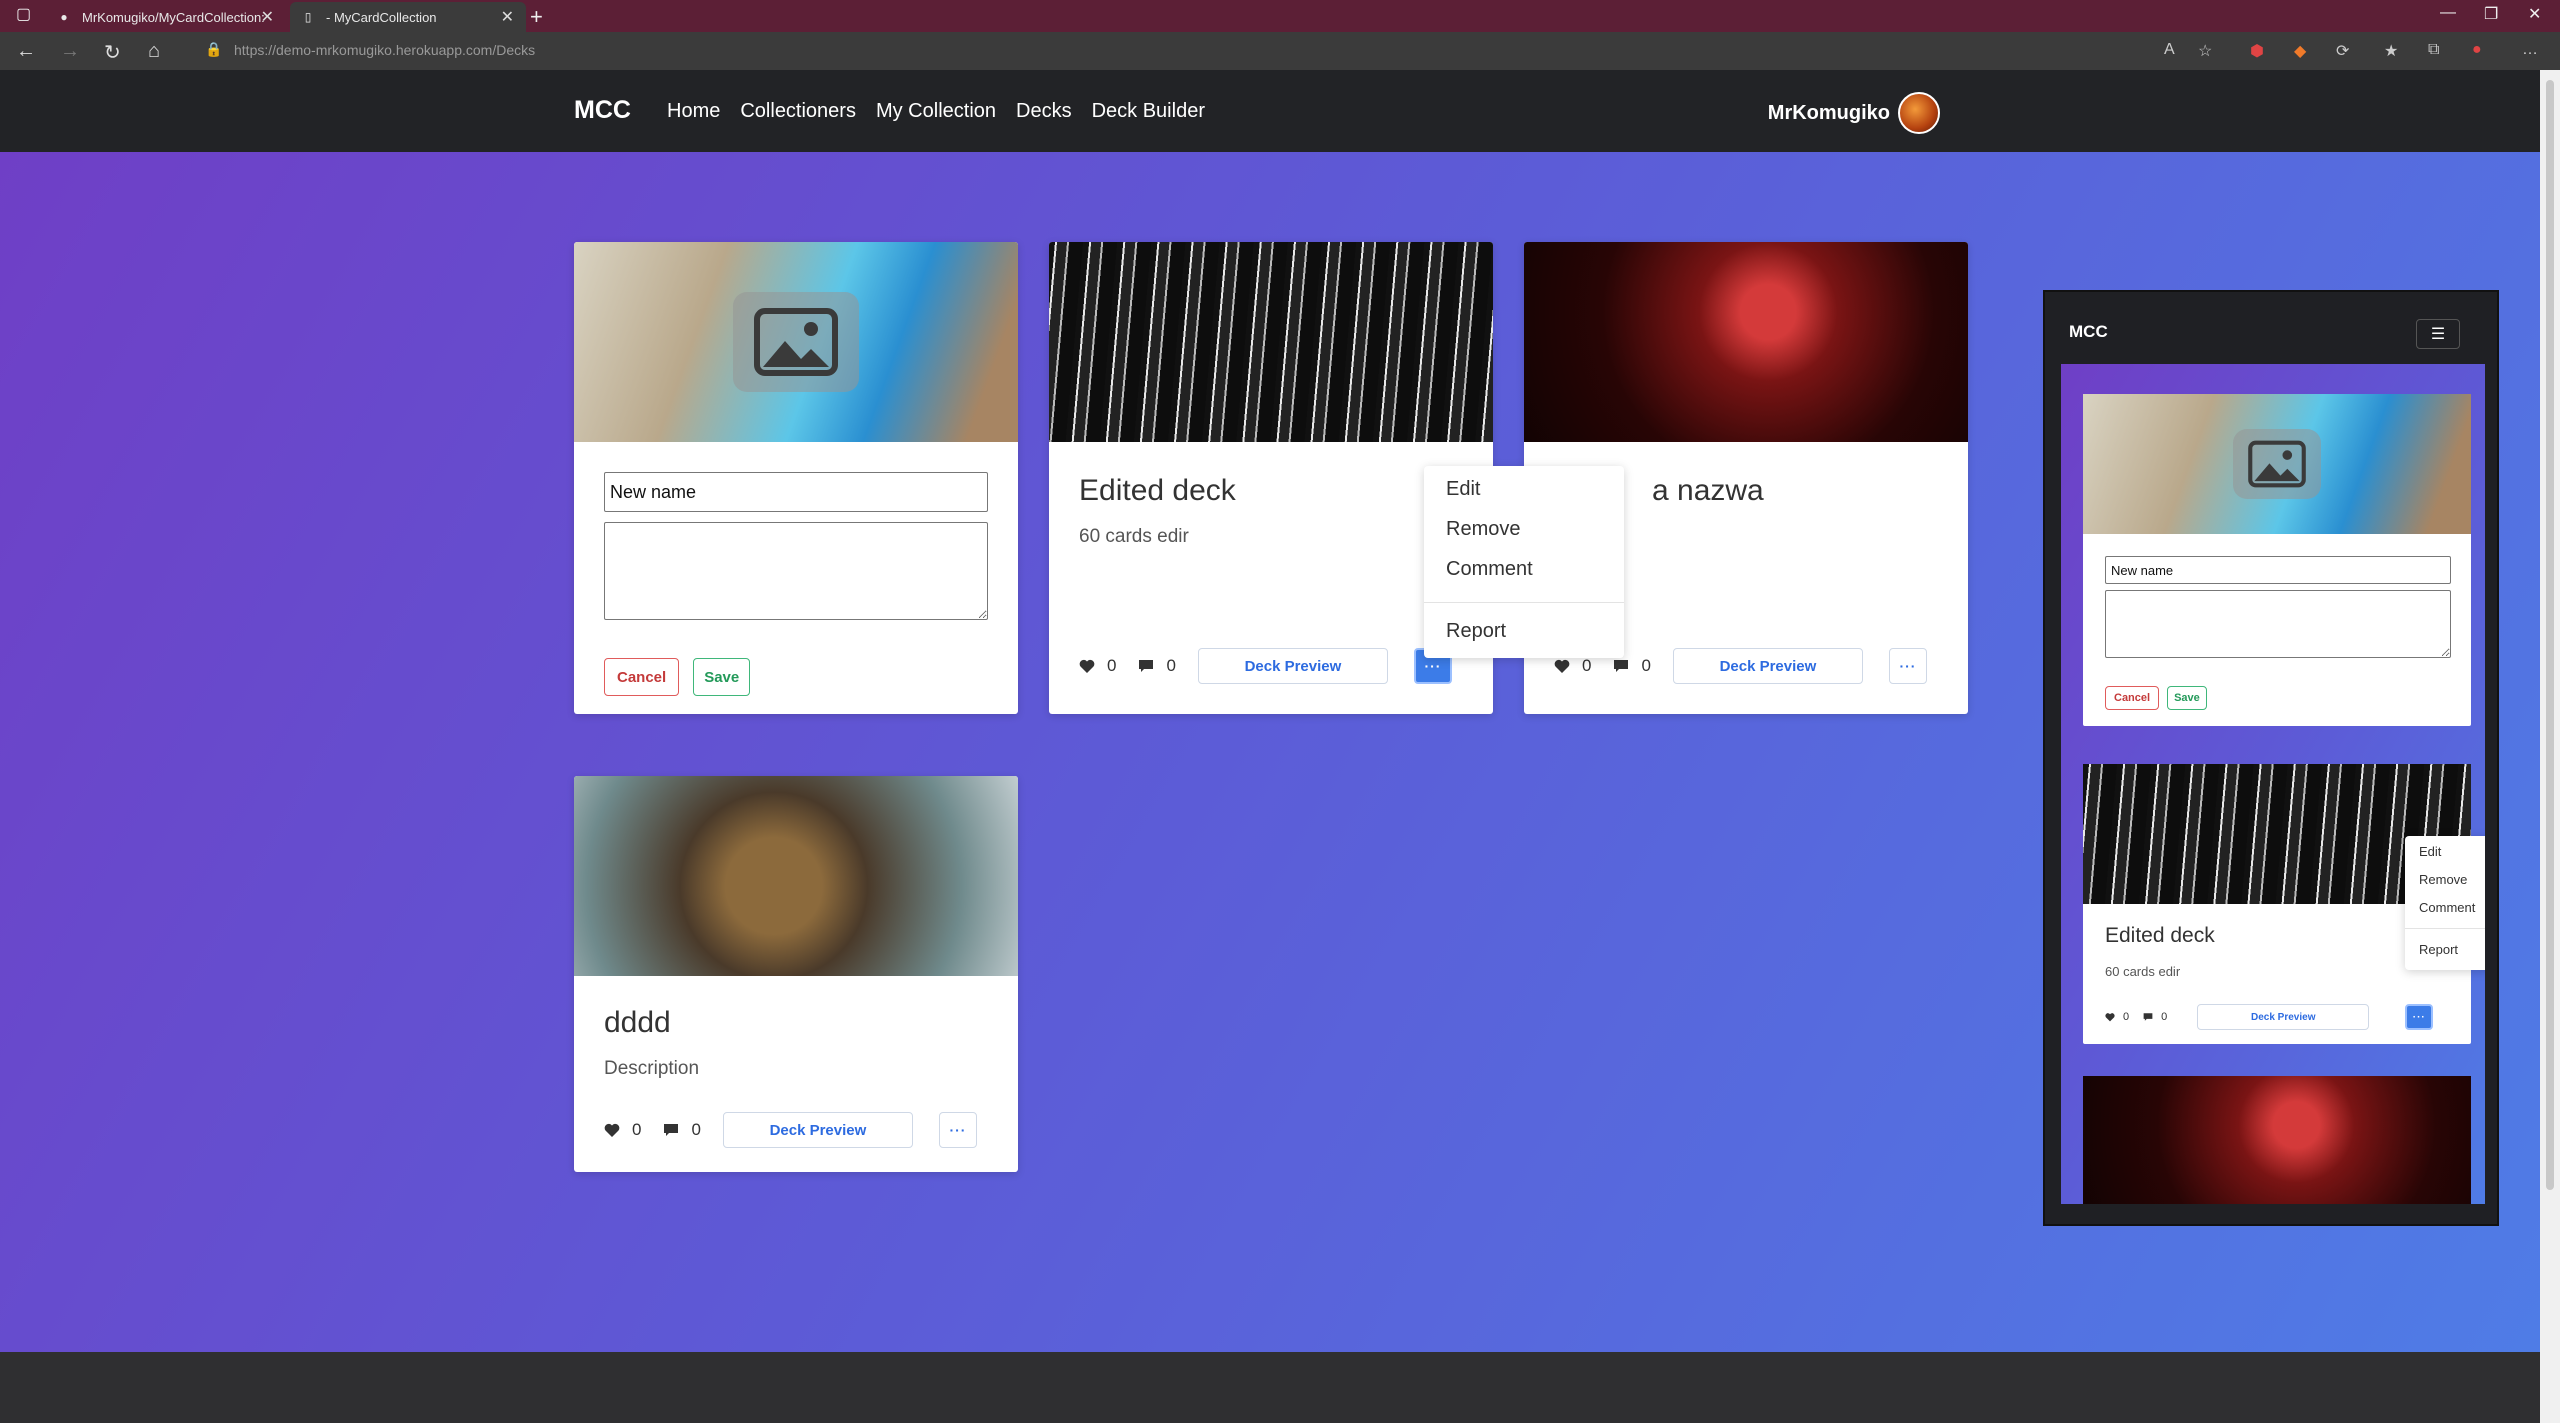 The width and height of the screenshot is (2560, 1423). What do you see at coordinates (381, 17) in the screenshot?
I see `tab-title: - MyCardCollection` at bounding box center [381, 17].